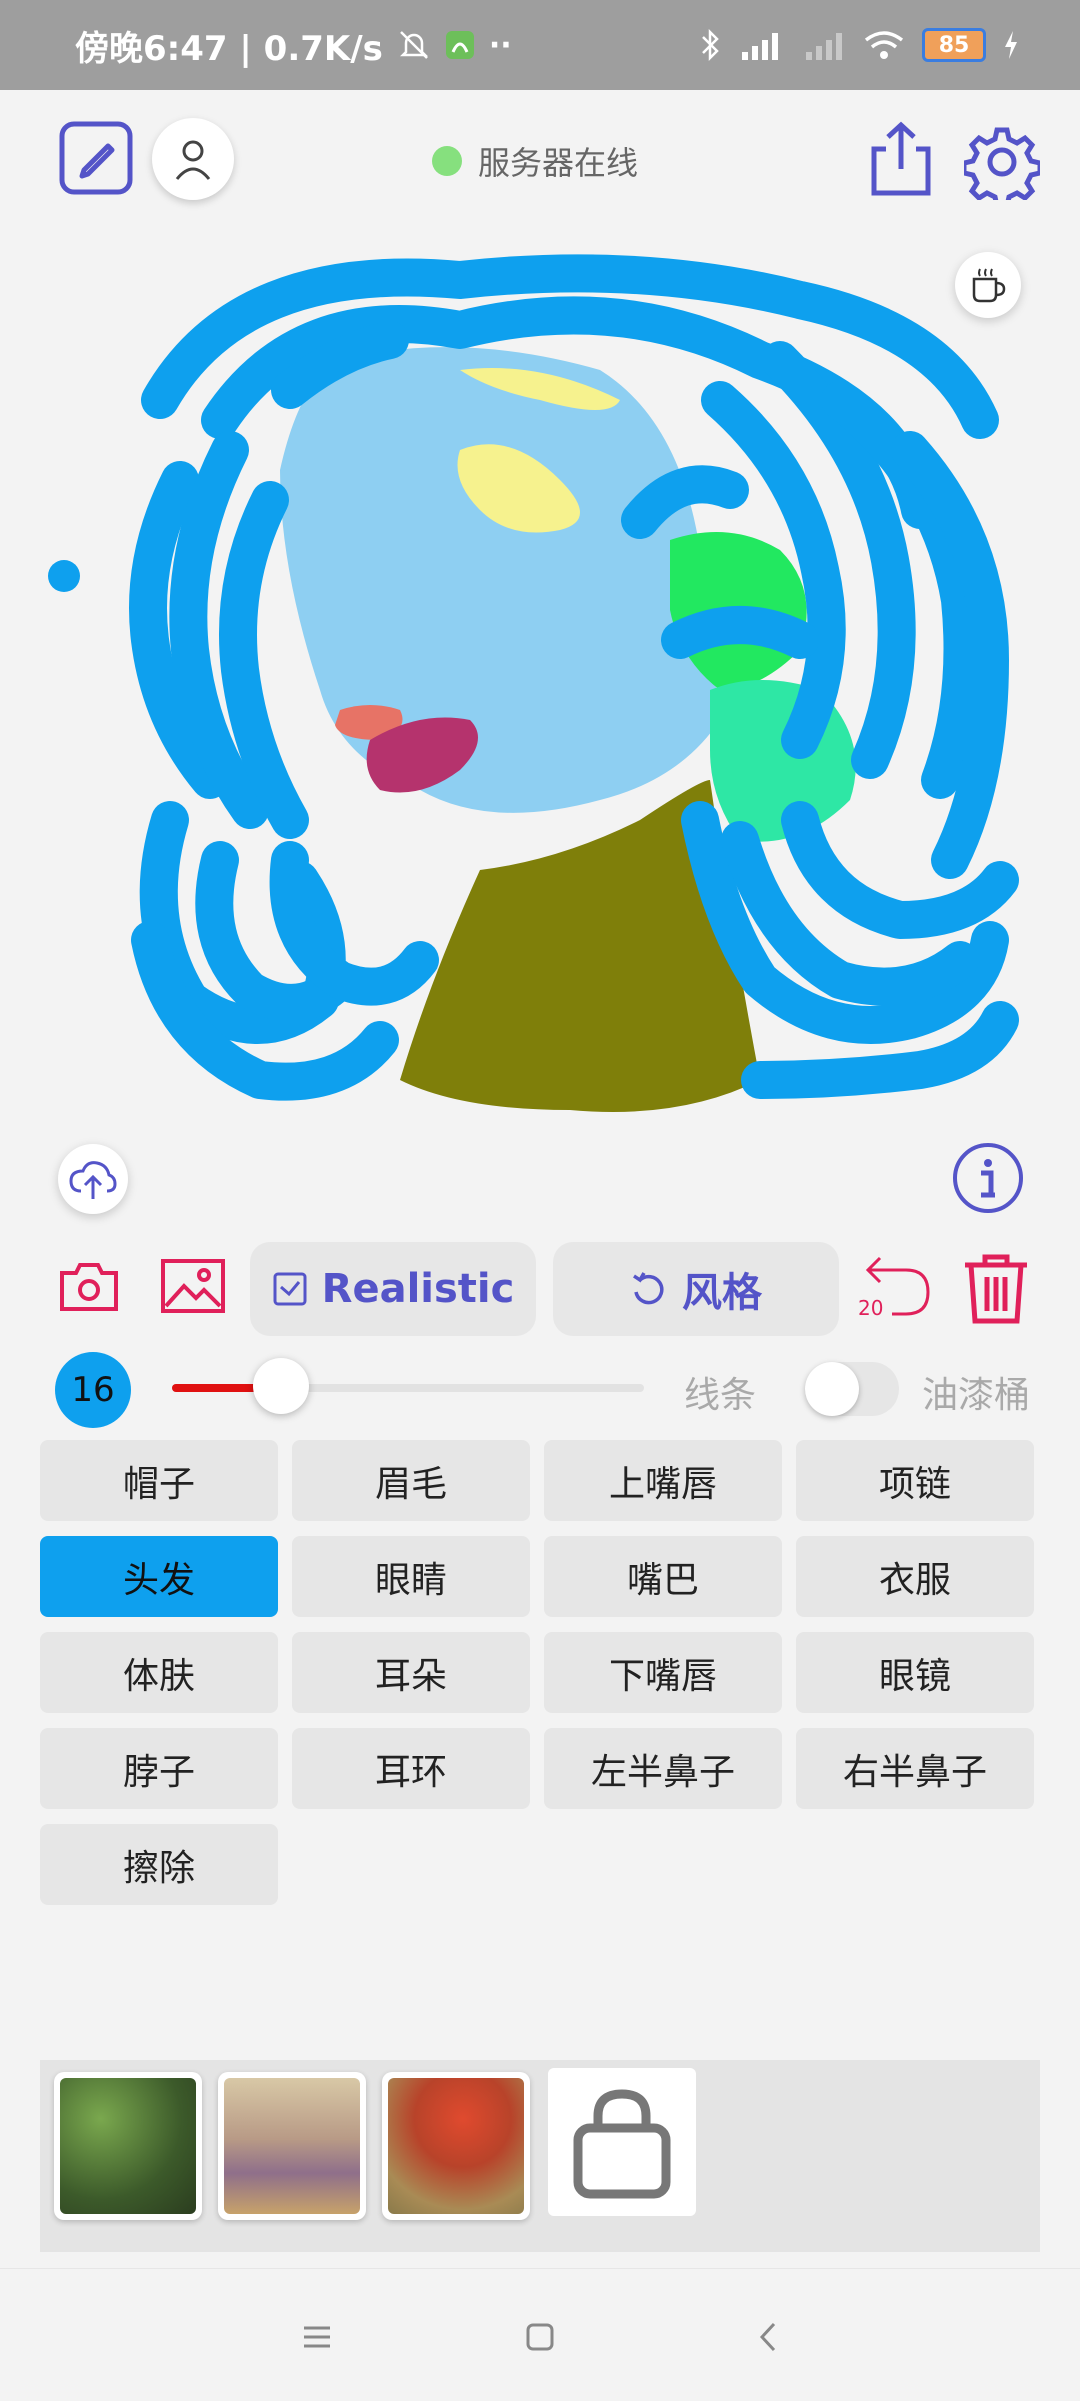 The width and height of the screenshot is (1080, 2401). I want to click on style-button: 风格, so click(696, 1289).